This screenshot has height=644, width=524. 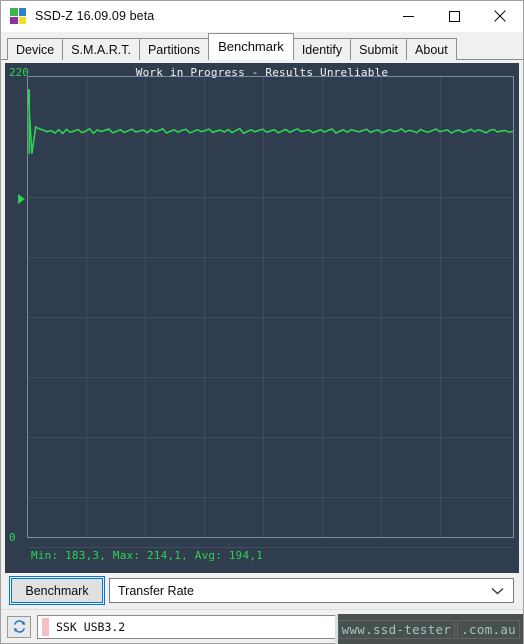 I want to click on y-axis-max-label: 220, so click(x=19, y=72).